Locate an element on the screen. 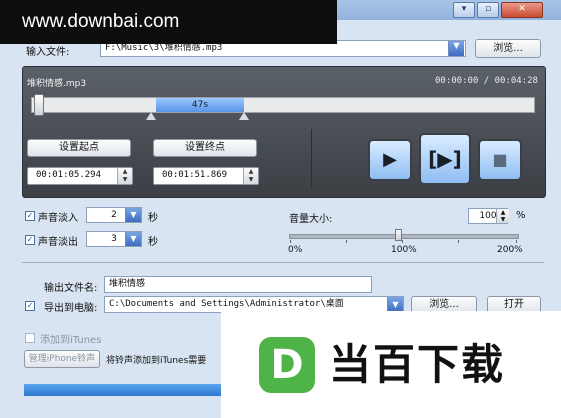  volume-spinner: ▲ ▼ is located at coordinates (502, 216).